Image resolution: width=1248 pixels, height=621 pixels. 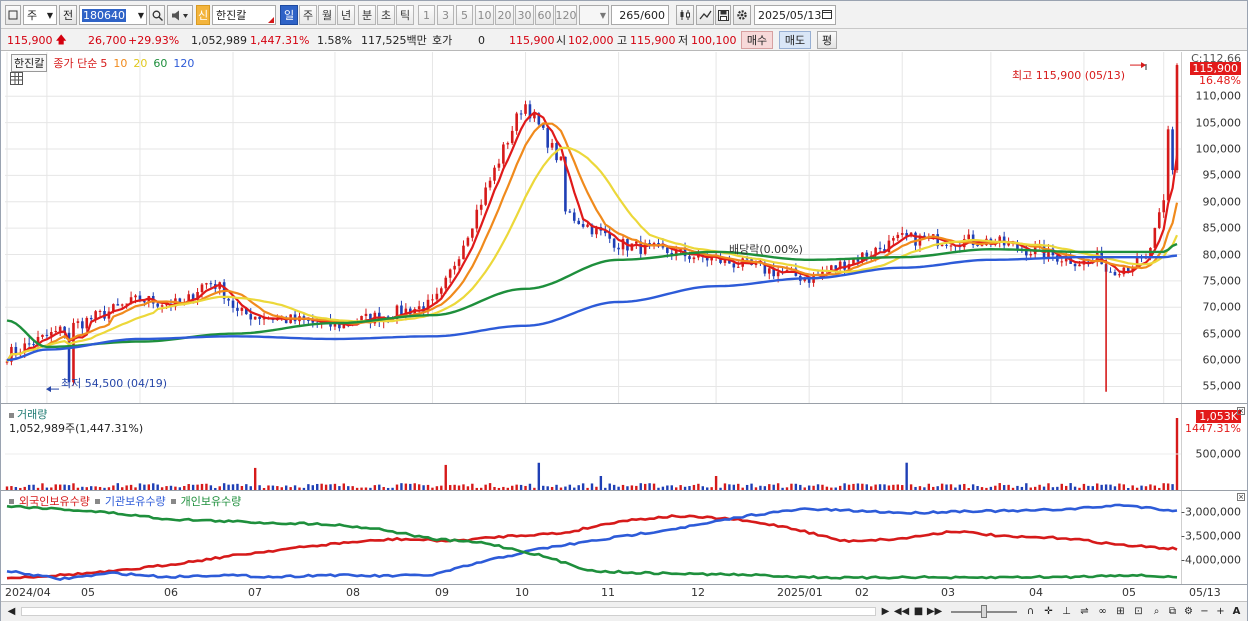 What do you see at coordinates (157, 15) in the screenshot?
I see `search-icon` at bounding box center [157, 15].